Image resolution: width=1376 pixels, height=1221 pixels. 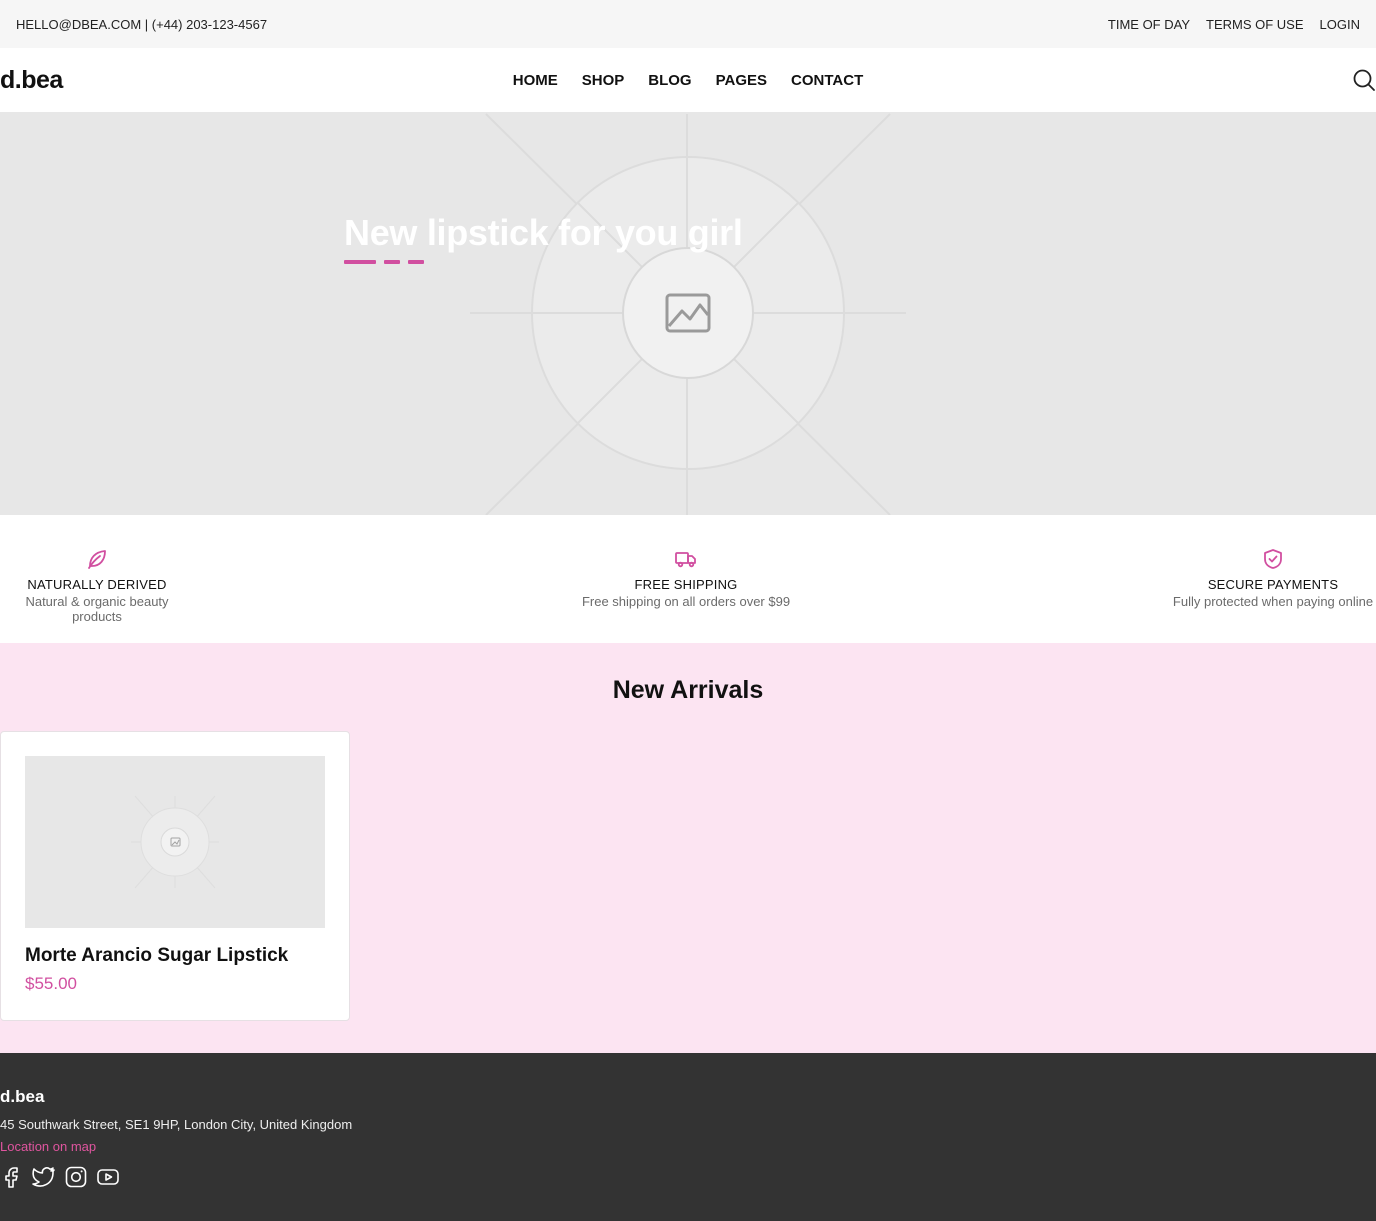 What do you see at coordinates (688, 690) in the screenshot?
I see `section-title: New Arrivals` at bounding box center [688, 690].